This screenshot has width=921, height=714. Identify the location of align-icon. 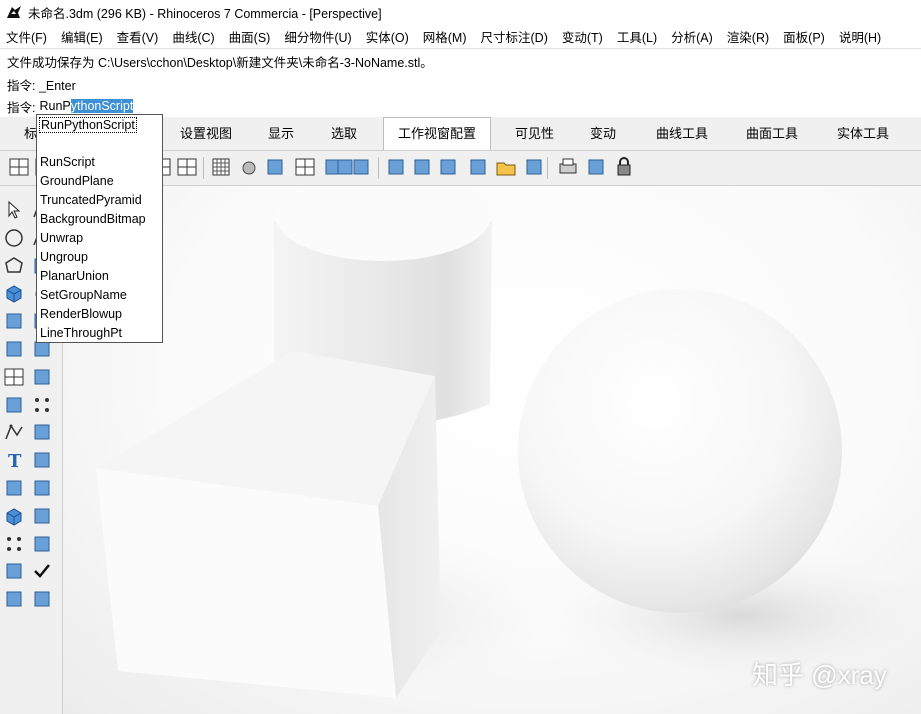
(42, 544).